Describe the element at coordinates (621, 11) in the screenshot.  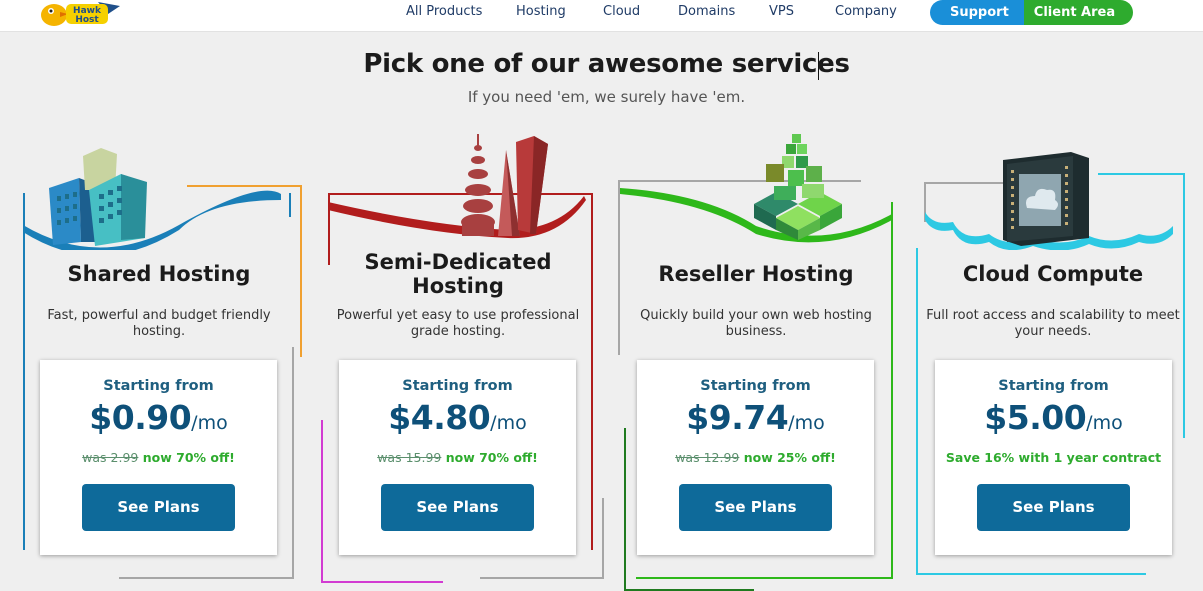
I see `nav-cloud: Cloud` at that location.